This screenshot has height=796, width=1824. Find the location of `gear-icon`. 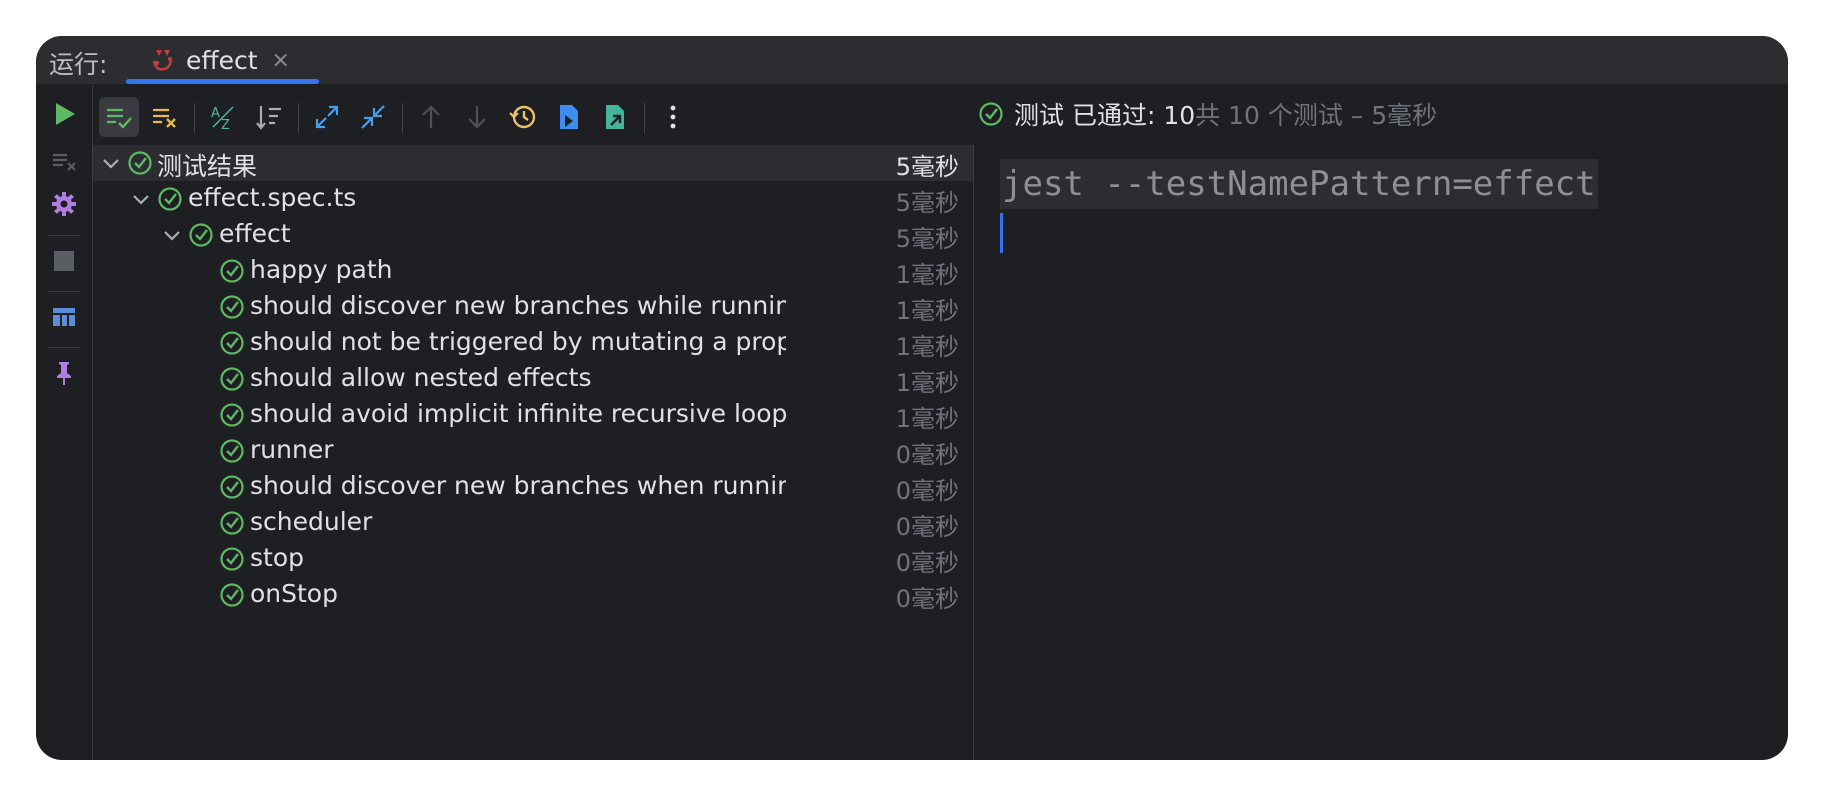

gear-icon is located at coordinates (64, 204).